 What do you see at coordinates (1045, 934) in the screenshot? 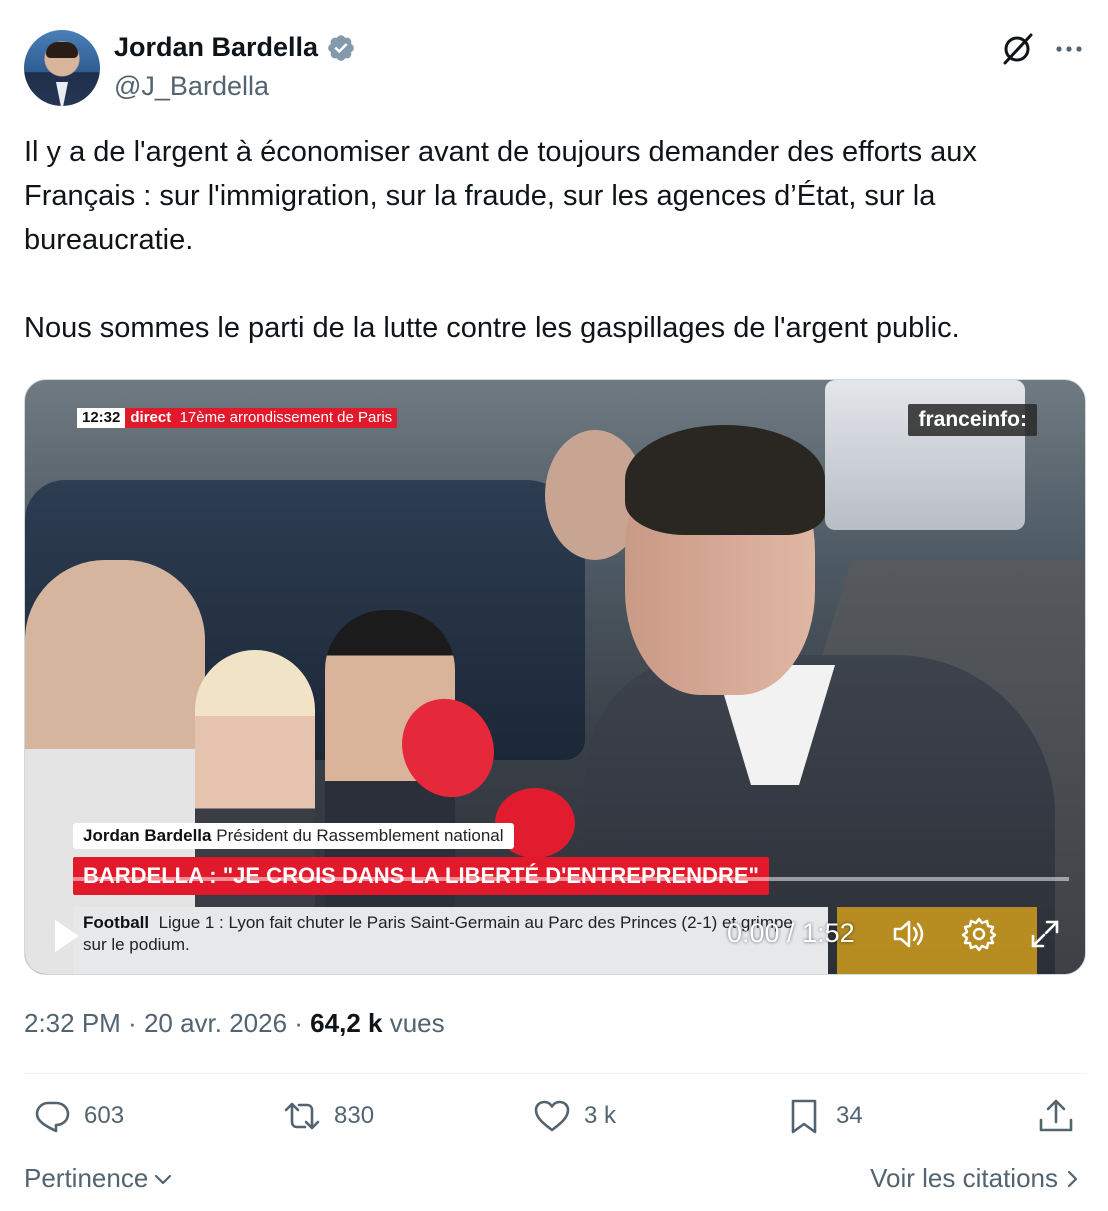
I see `fullscreen-icon` at bounding box center [1045, 934].